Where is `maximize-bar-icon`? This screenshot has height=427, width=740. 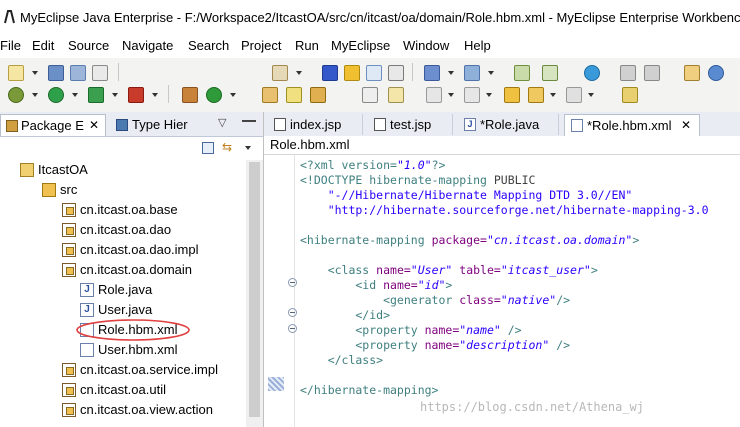
maximize-bar-icon is located at coordinates (249, 121).